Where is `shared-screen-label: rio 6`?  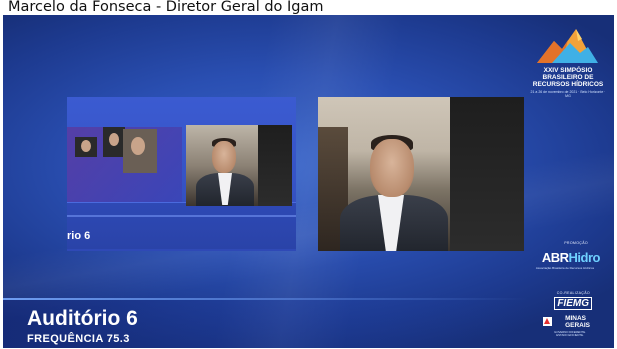
shared-screen-label: rio 6 is located at coordinates (79, 236).